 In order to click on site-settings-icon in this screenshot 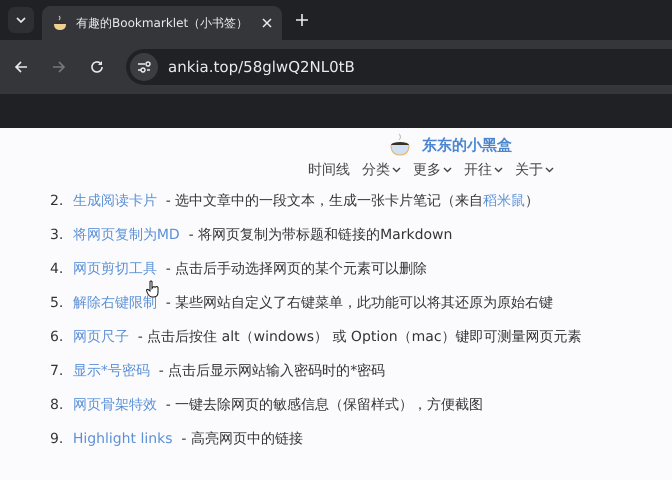, I will do `click(144, 67)`.